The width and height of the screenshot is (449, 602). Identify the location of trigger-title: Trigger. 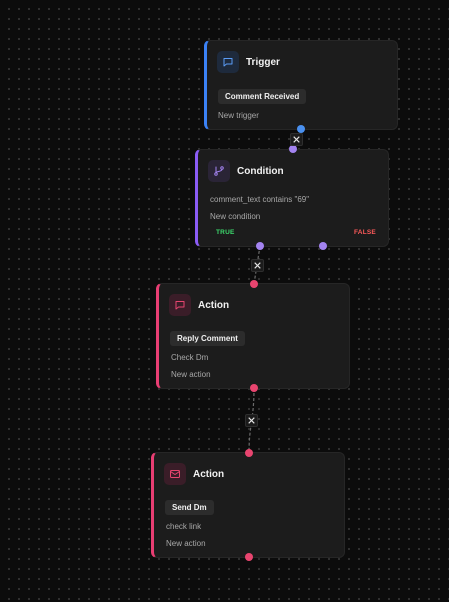
(263, 62).